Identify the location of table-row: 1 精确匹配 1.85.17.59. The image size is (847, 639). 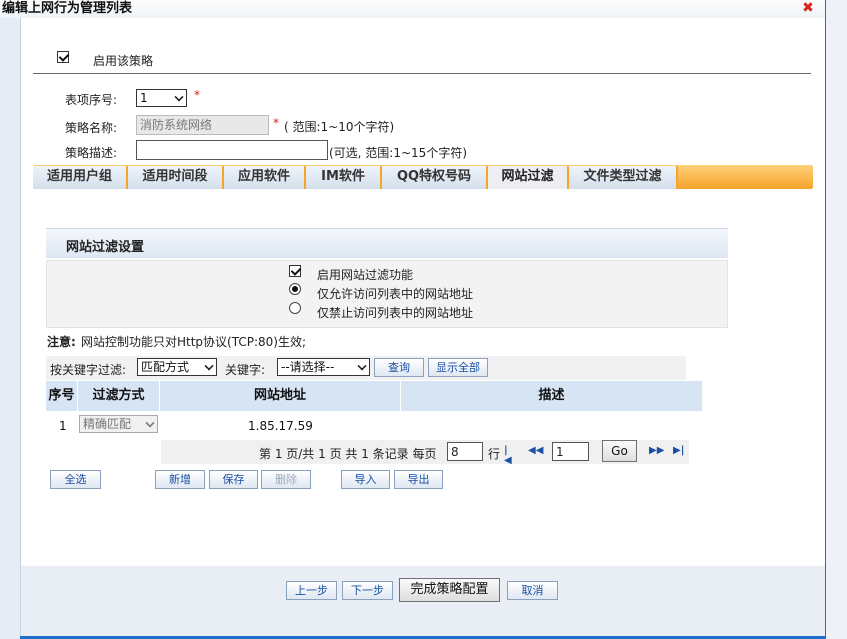
(374, 425).